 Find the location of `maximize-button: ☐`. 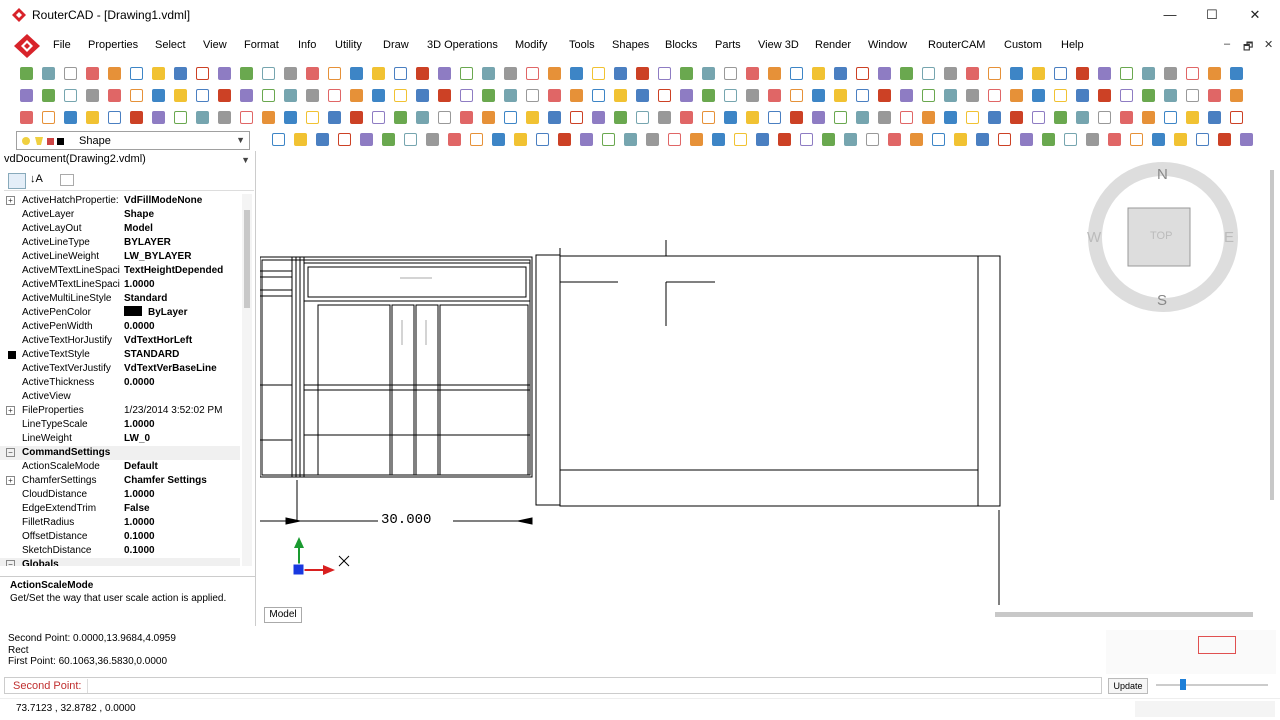

maximize-button: ☐ is located at coordinates (1212, 15).